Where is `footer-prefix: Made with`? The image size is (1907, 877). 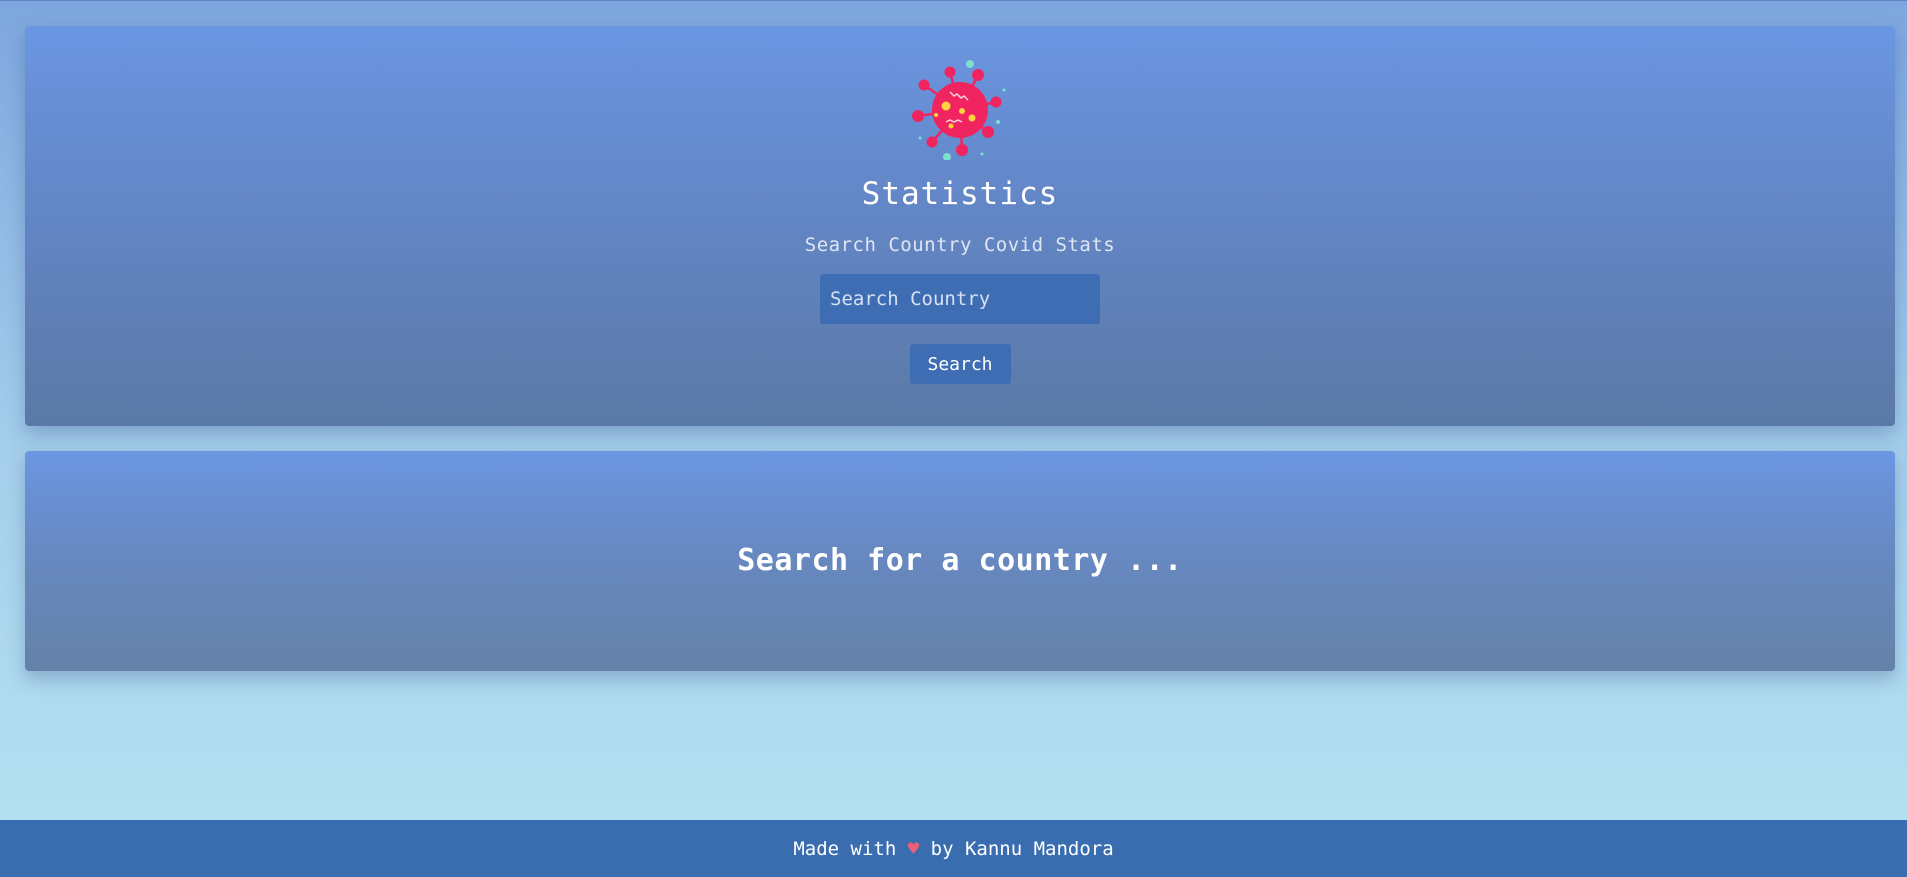
footer-prefix: Made with is located at coordinates (850, 848).